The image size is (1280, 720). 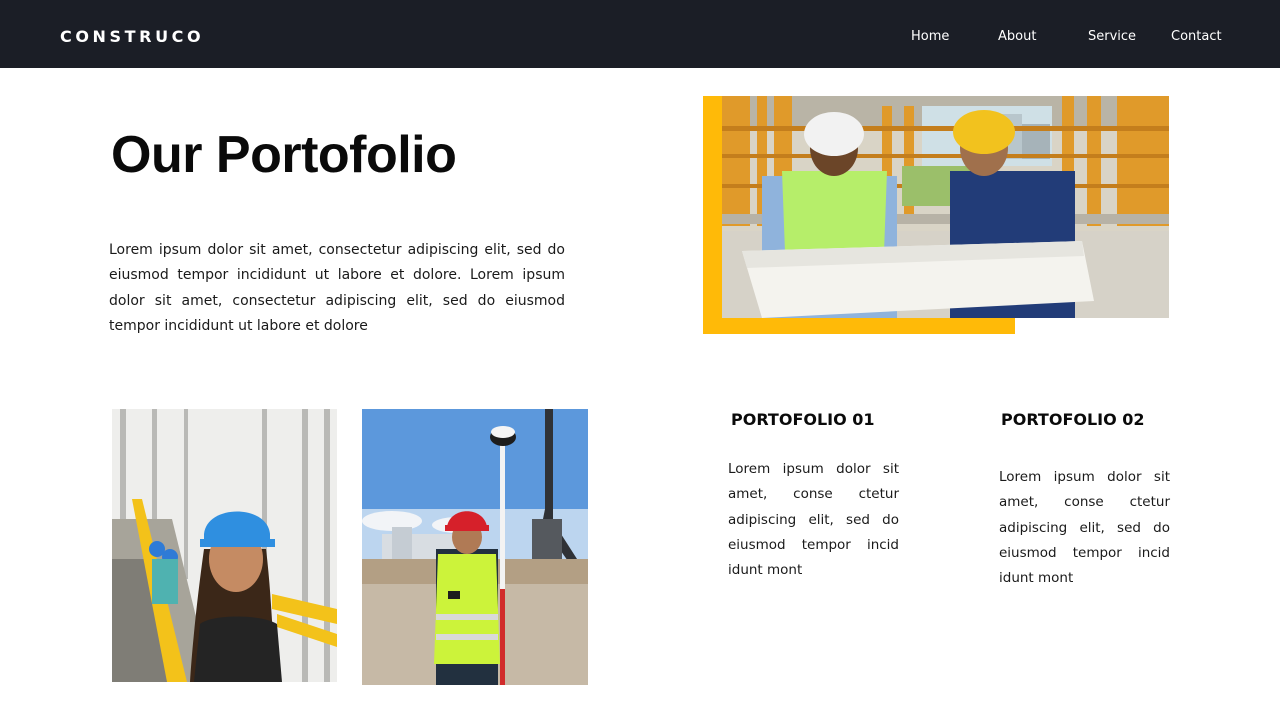 I want to click on nav-about-link: About, so click(x=1017, y=37).